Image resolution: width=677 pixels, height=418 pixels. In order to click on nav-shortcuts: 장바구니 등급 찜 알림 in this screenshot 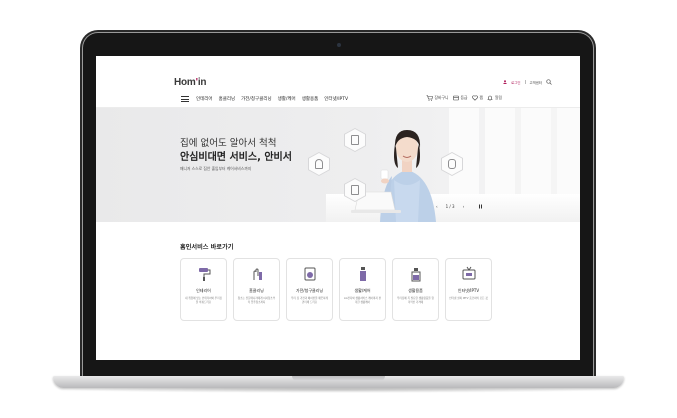, I will do `click(464, 98)`.